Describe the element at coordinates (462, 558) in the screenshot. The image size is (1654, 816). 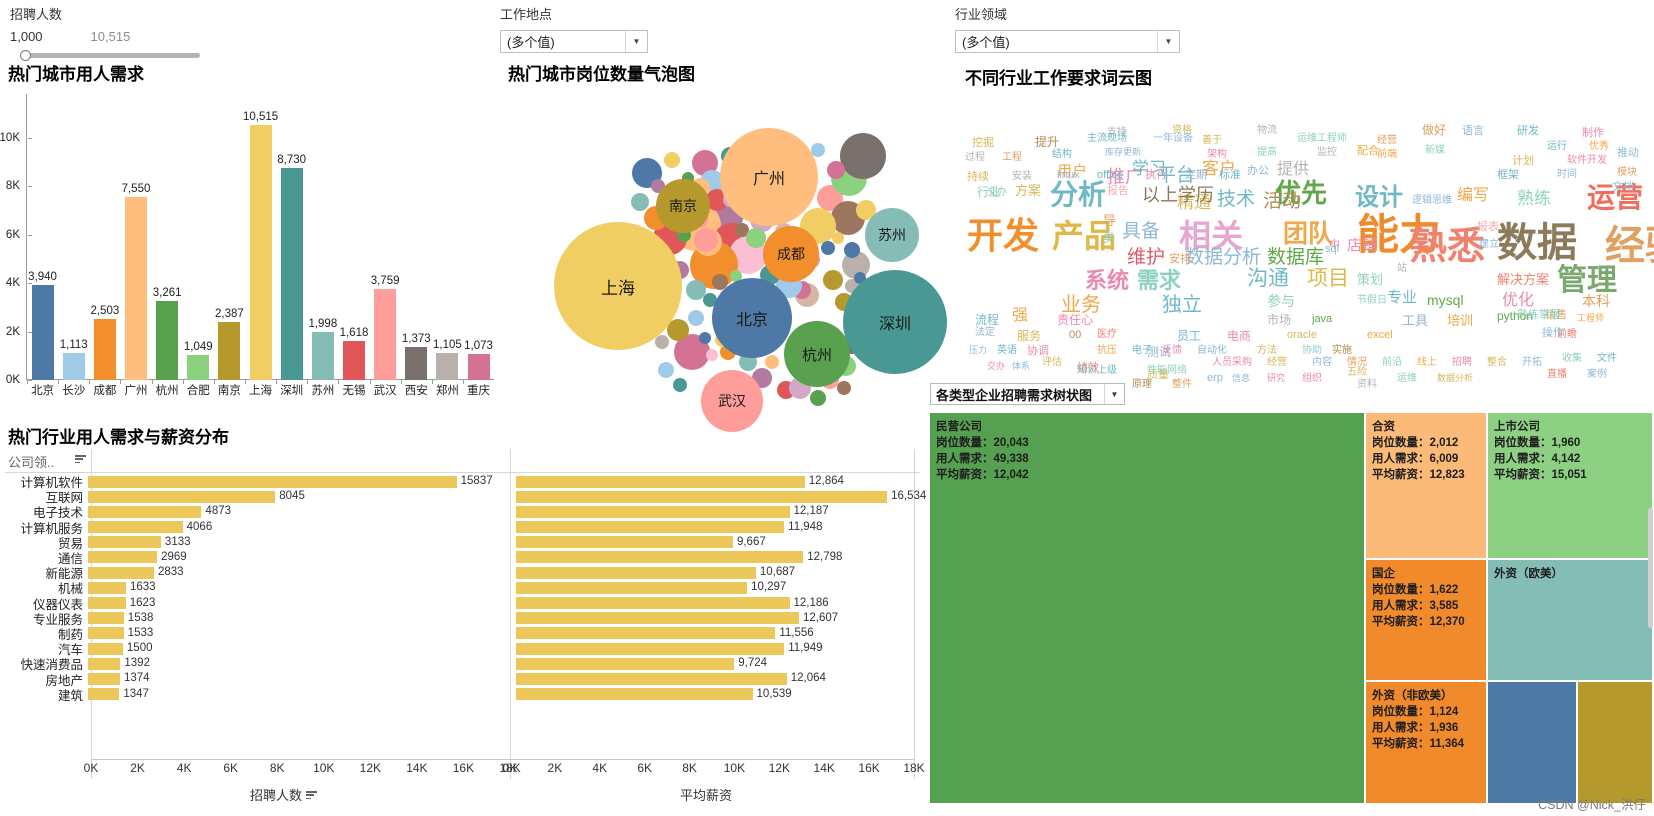
I see `table-row: 通信 2969 12,798` at that location.